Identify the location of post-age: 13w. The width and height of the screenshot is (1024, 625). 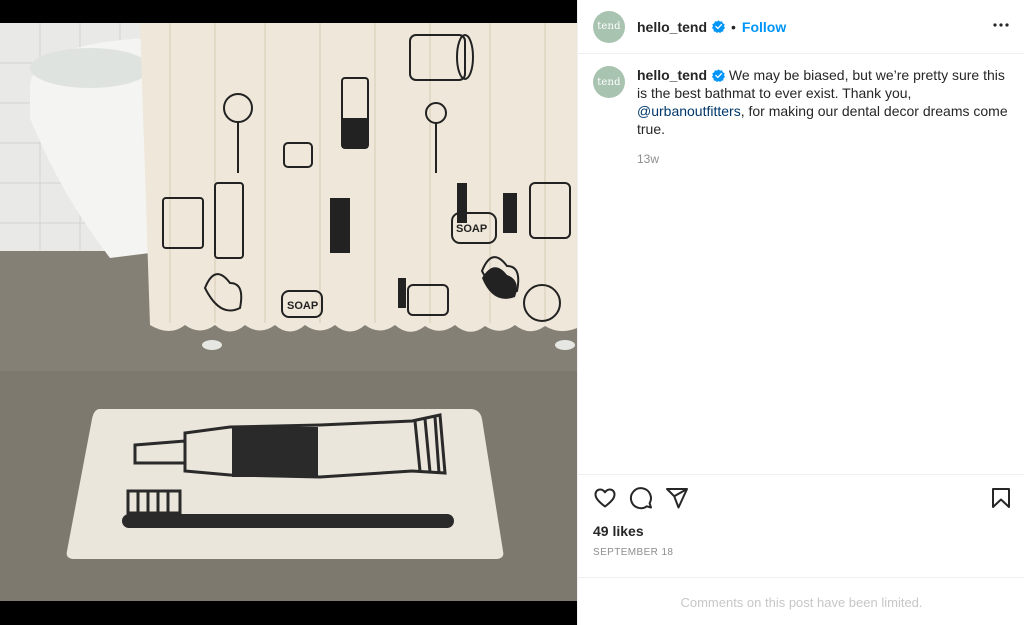
(648, 159).